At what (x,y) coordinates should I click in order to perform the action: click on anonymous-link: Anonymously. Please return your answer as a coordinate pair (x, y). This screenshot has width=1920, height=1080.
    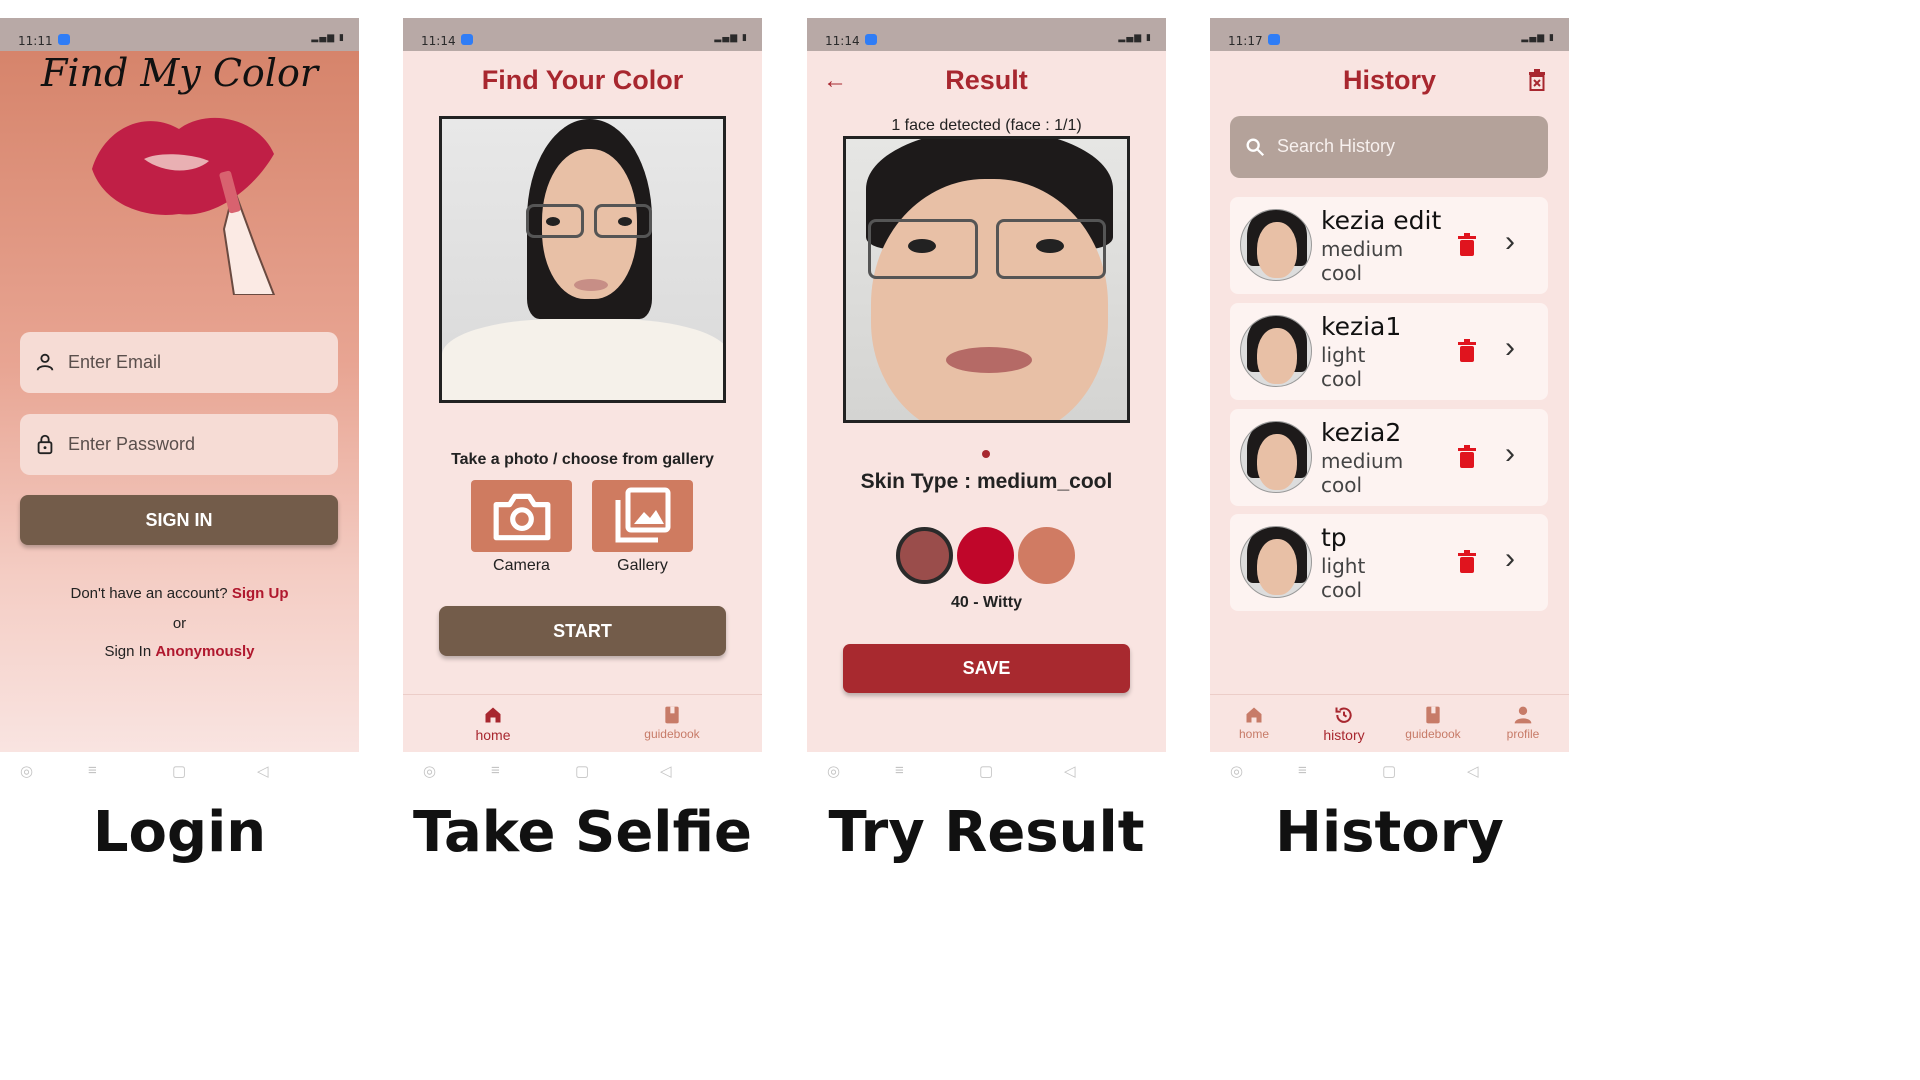
    Looking at the image, I should click on (204, 651).